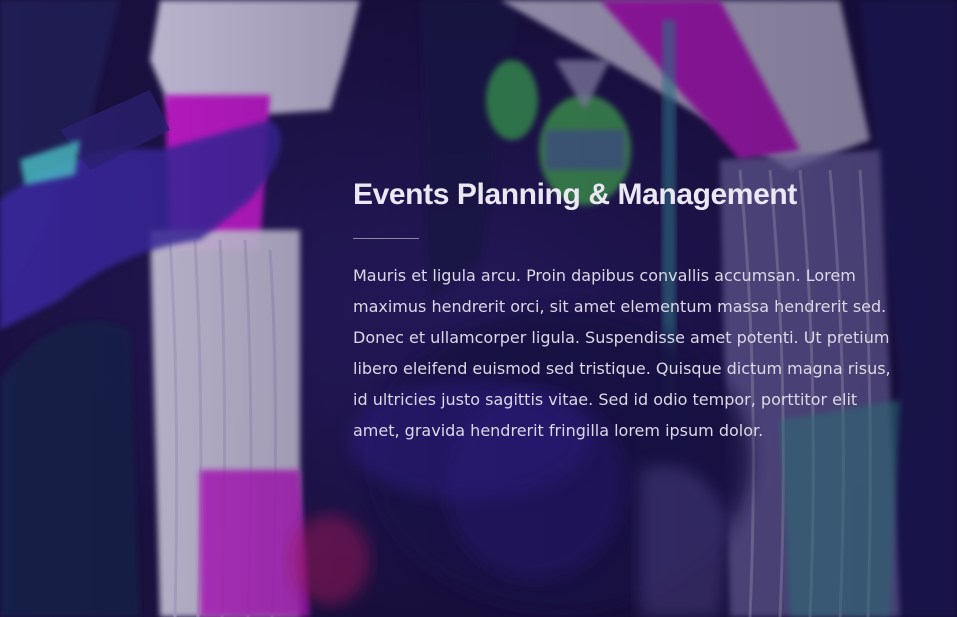 The width and height of the screenshot is (957, 617). What do you see at coordinates (575, 194) in the screenshot?
I see `hero-title: Events Planning & Management` at bounding box center [575, 194].